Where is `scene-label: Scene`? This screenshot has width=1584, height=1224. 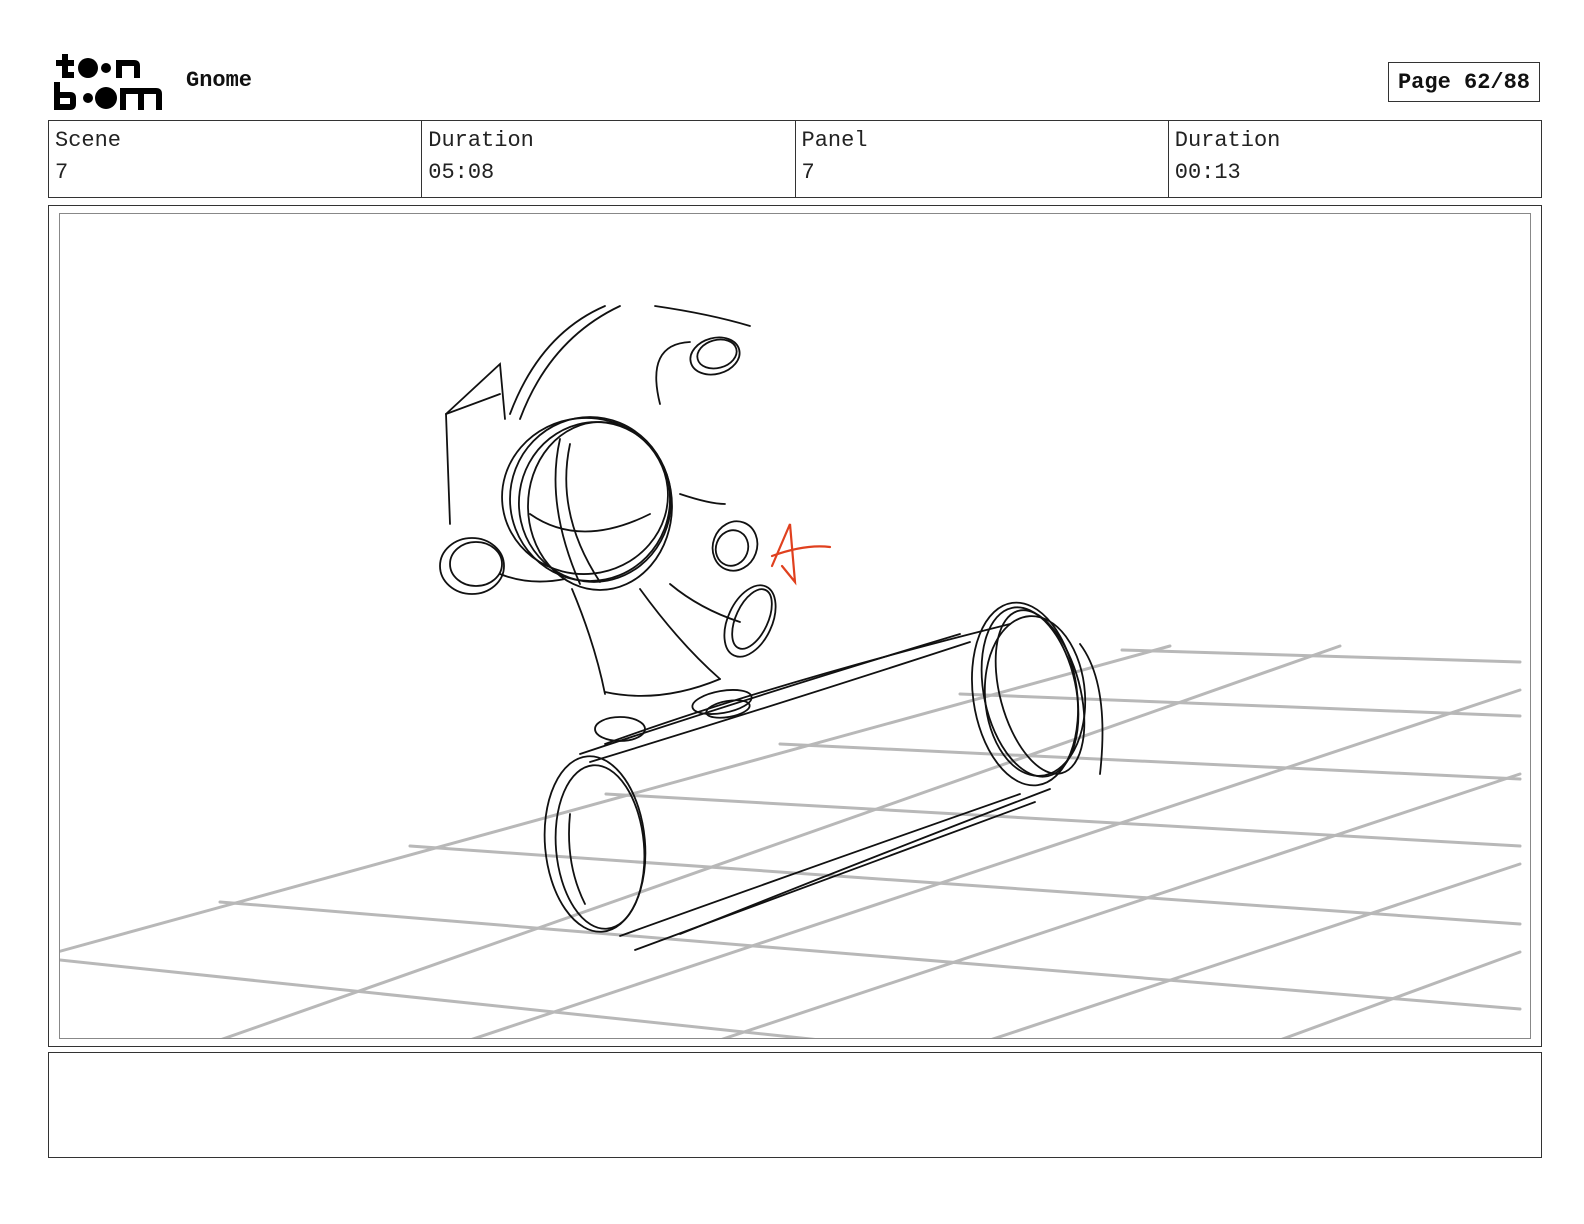 scene-label: Scene is located at coordinates (88, 140).